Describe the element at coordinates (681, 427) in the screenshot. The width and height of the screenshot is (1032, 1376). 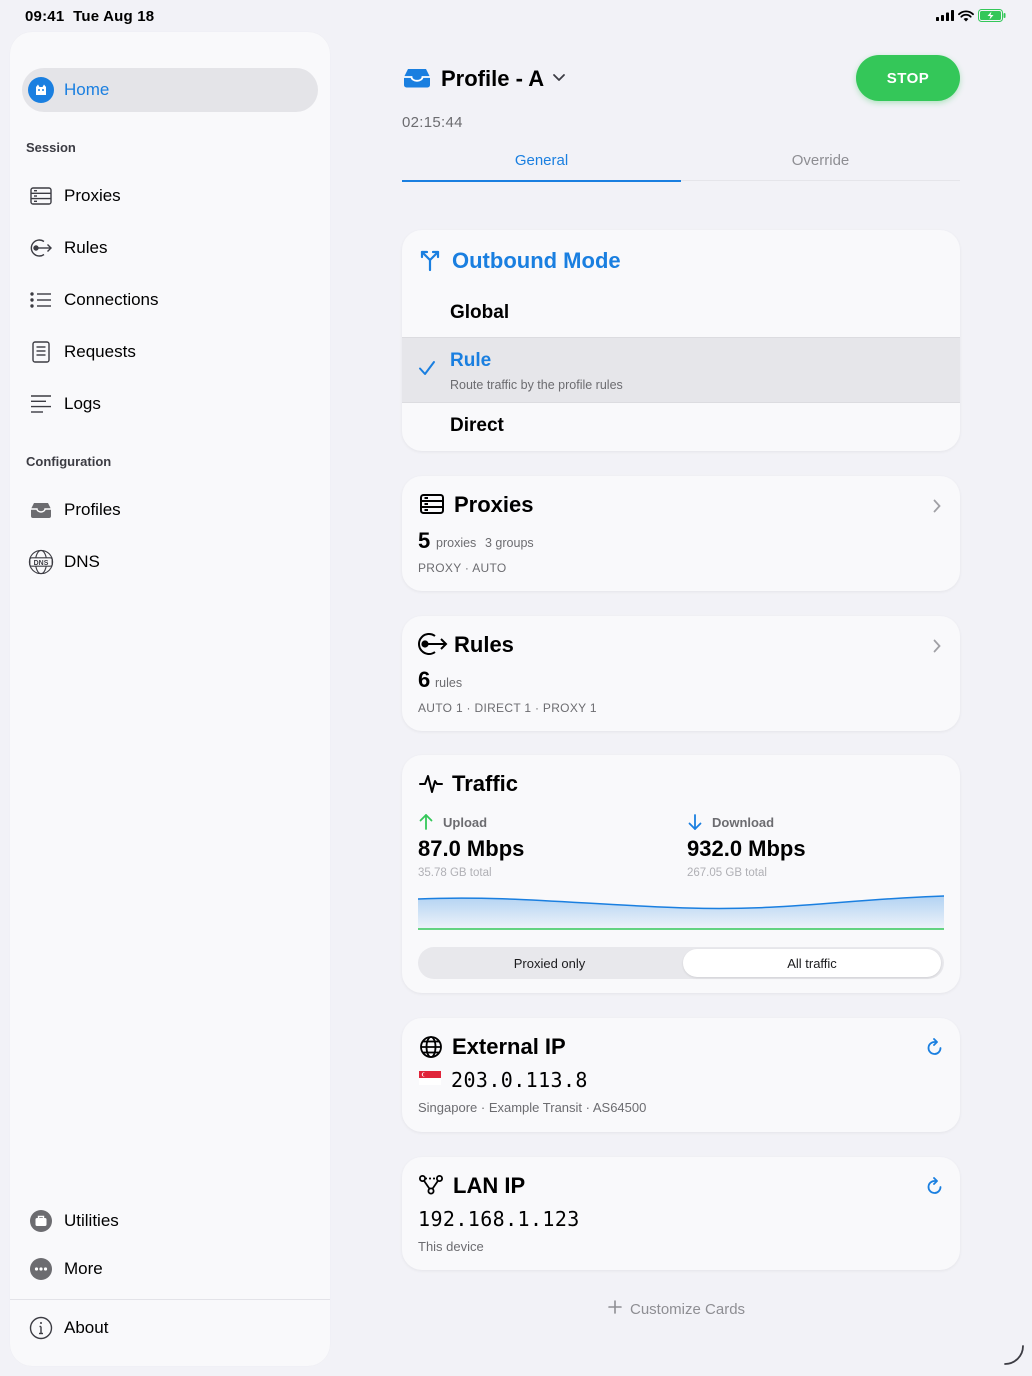
I see `mode-option-direct: Direct` at that location.